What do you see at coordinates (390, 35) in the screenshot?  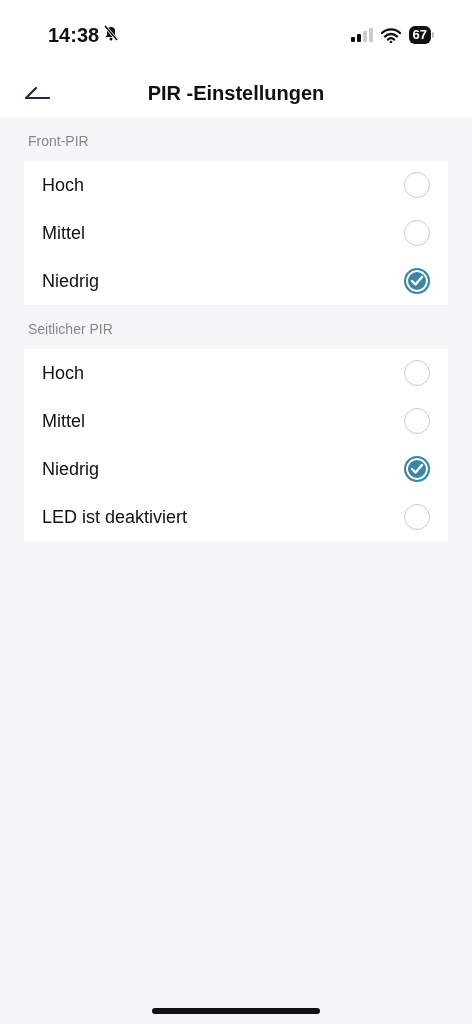 I see `wifi-icon` at bounding box center [390, 35].